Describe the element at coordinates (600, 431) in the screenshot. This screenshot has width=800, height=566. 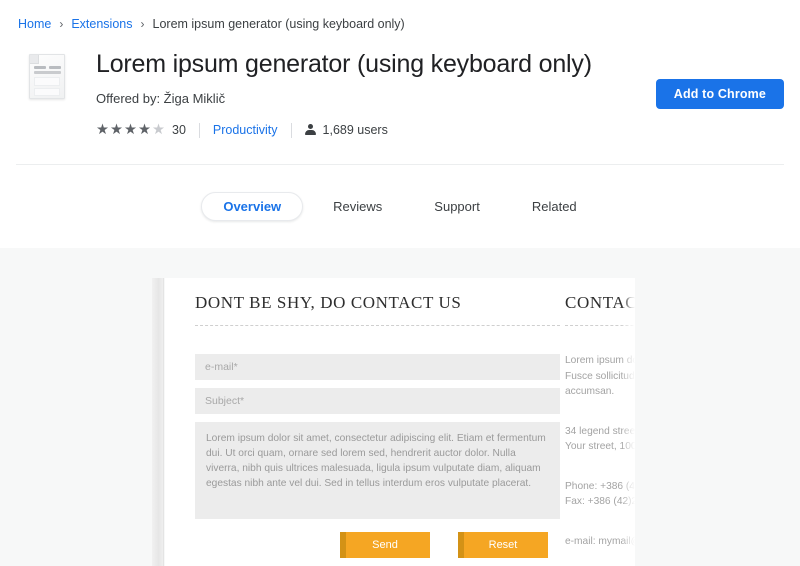
I see `address-line-1: 34 legend street` at that location.